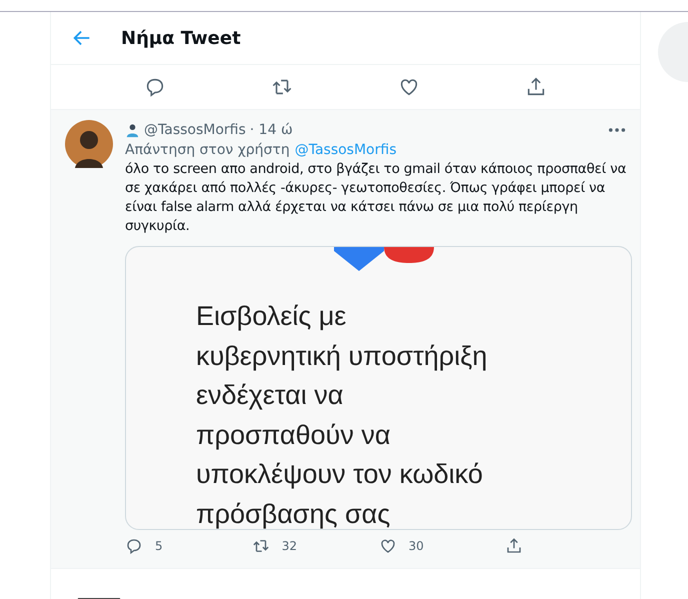  I want to click on image-text-line: υποκλέψουν τον κωδικό, so click(340, 474).